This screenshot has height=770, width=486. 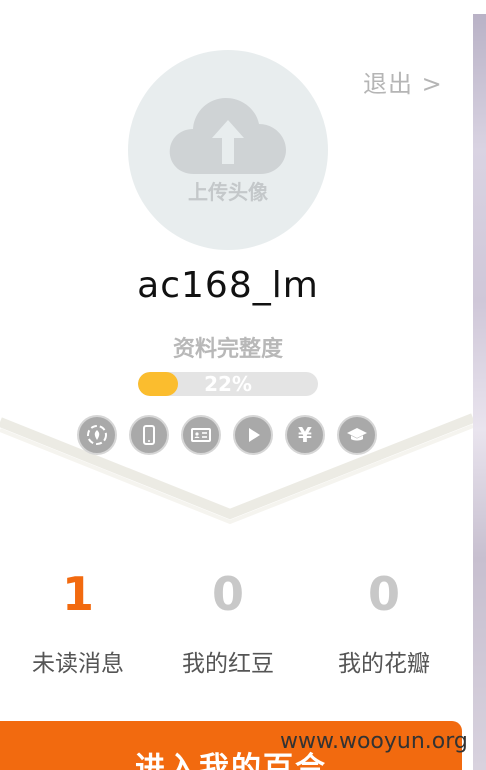 I want to click on cloud-upload-icon, so click(x=227, y=136).